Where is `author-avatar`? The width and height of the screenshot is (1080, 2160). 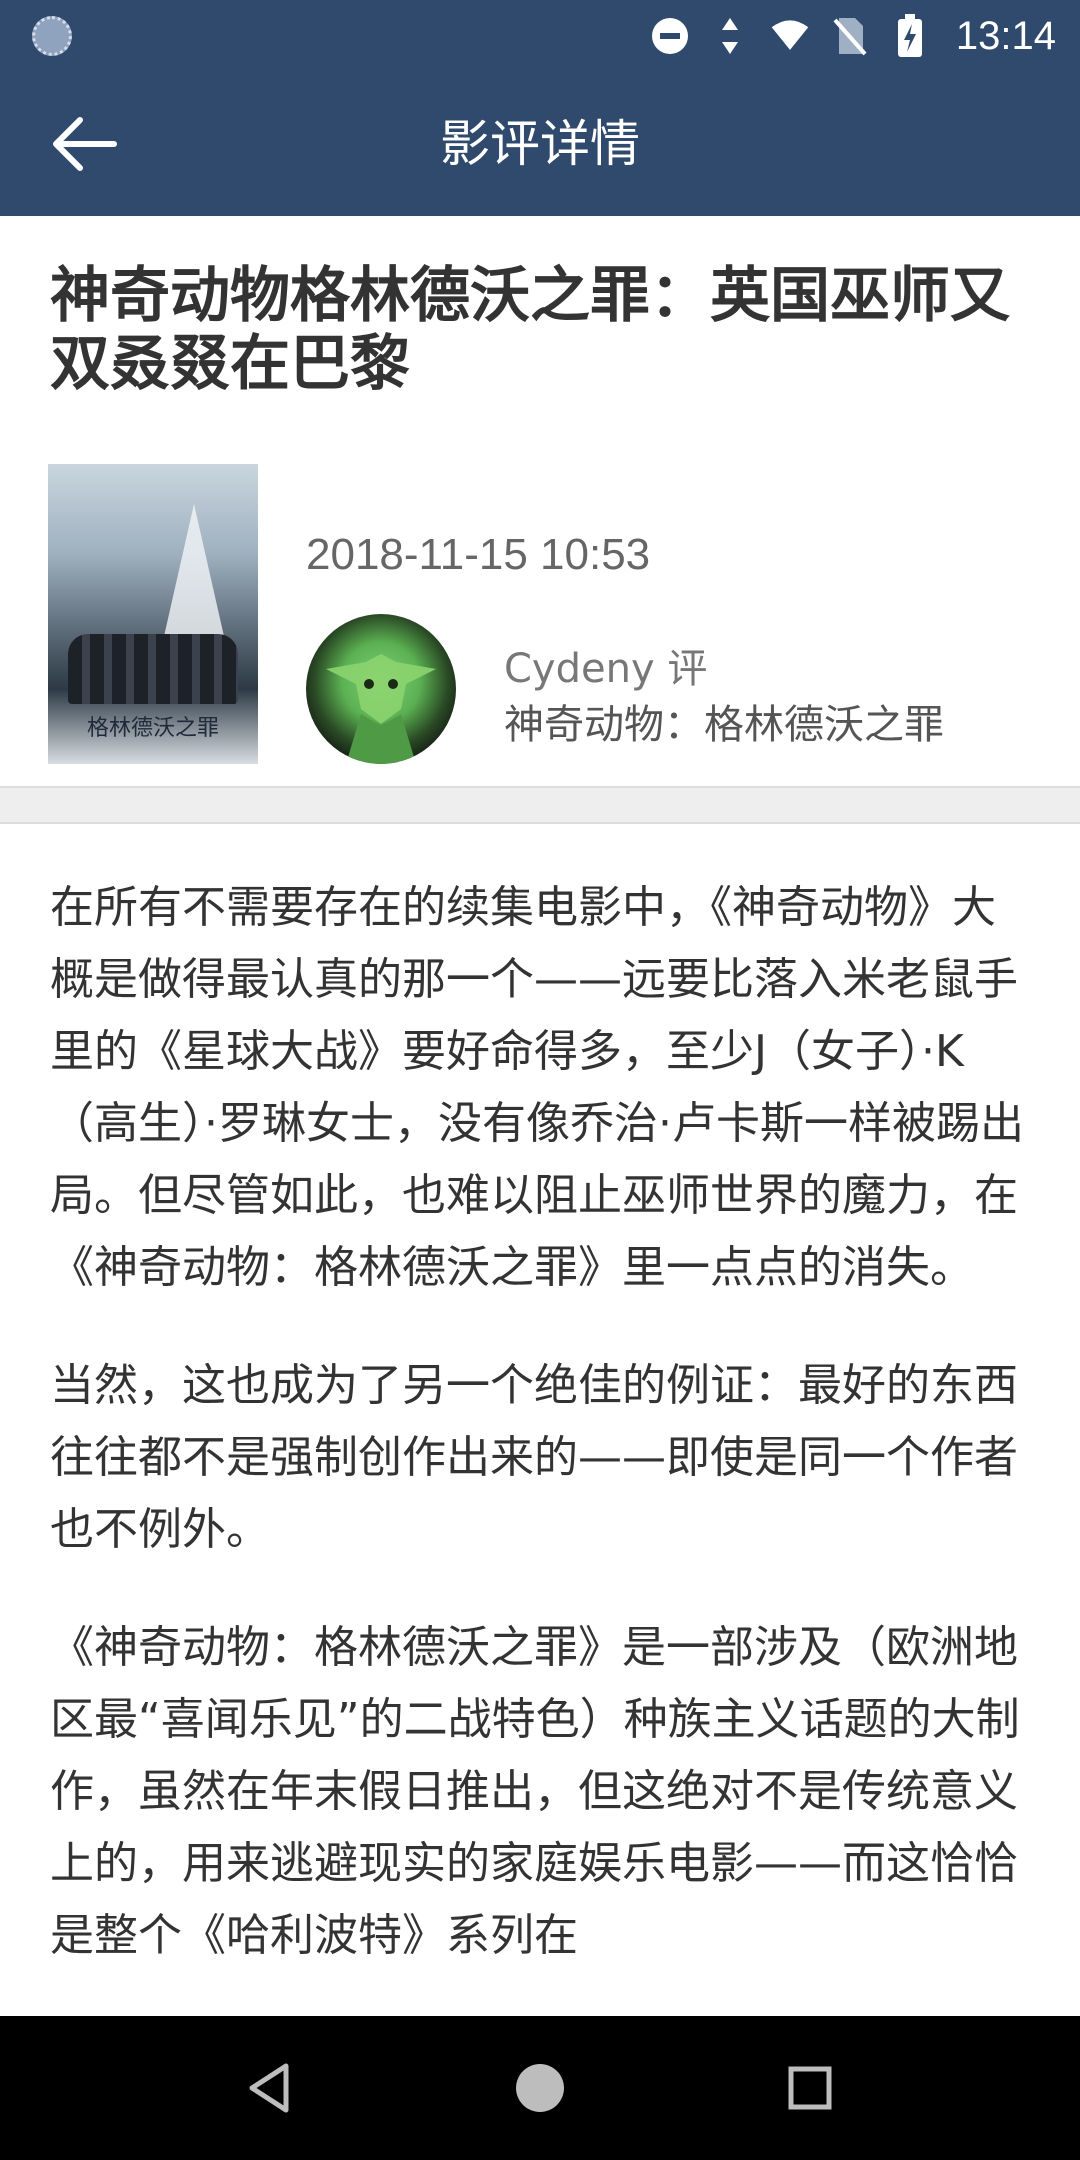
author-avatar is located at coordinates (381, 689).